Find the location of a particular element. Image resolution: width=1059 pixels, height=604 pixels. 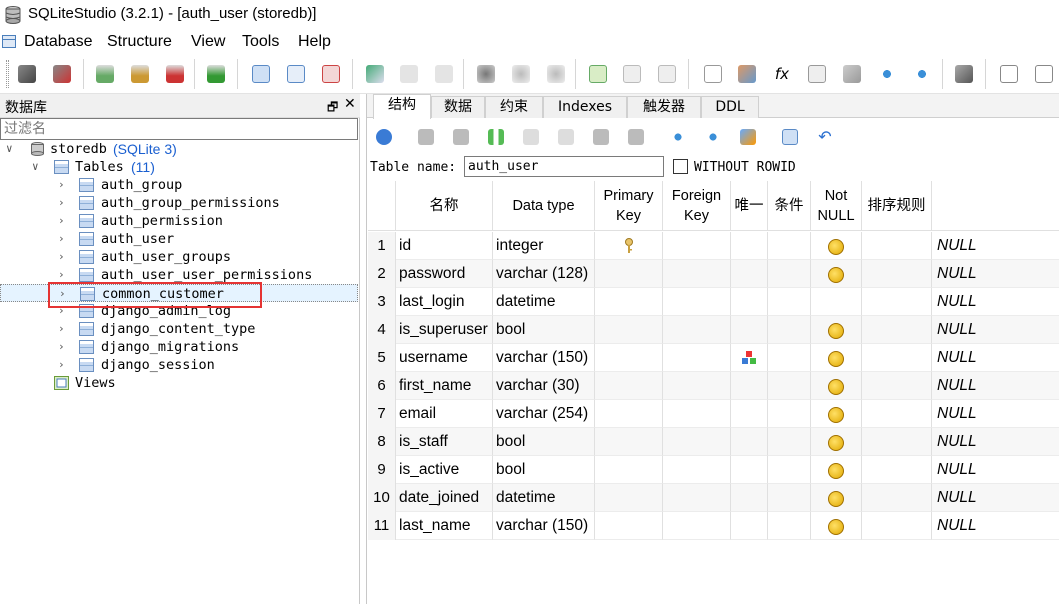

tab-1: 数据 is located at coordinates (458, 107).